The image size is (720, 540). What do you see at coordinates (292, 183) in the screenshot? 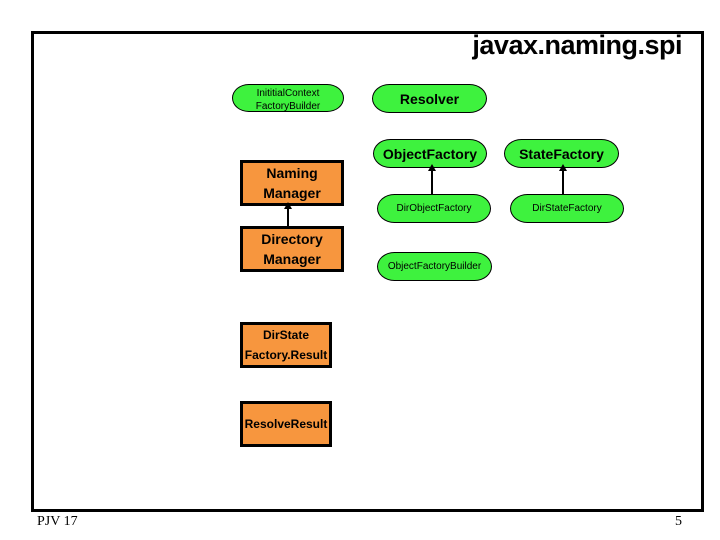
I see `class-naming-manager: Naming Manager` at bounding box center [292, 183].